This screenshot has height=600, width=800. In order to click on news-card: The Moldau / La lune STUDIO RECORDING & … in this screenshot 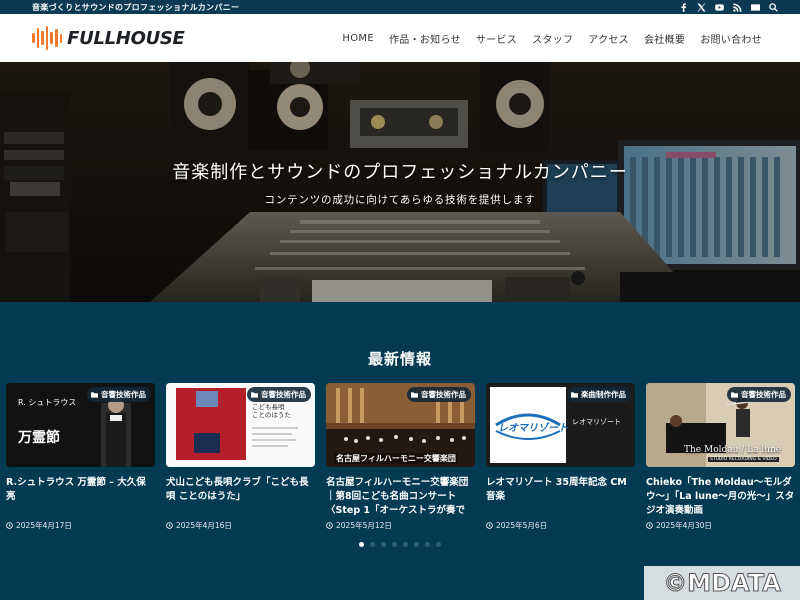, I will do `click(720, 457)`.